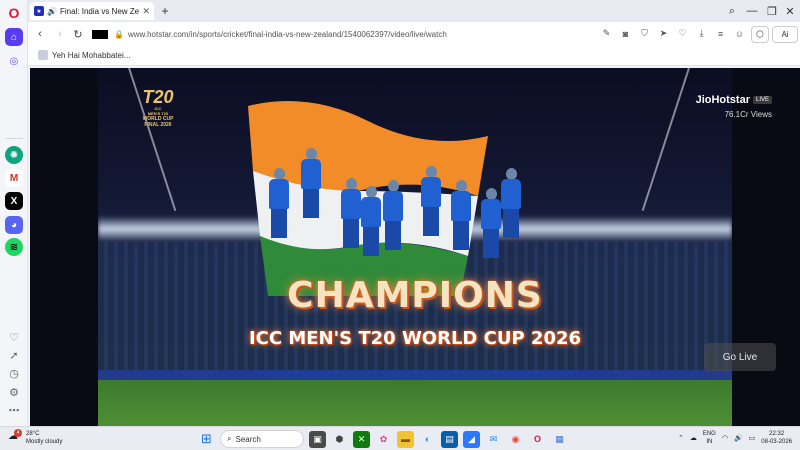 Image resolution: width=800 pixels, height=450 pixels. What do you see at coordinates (725, 438) in the screenshot?
I see `wifi-icon: ◠` at bounding box center [725, 438].